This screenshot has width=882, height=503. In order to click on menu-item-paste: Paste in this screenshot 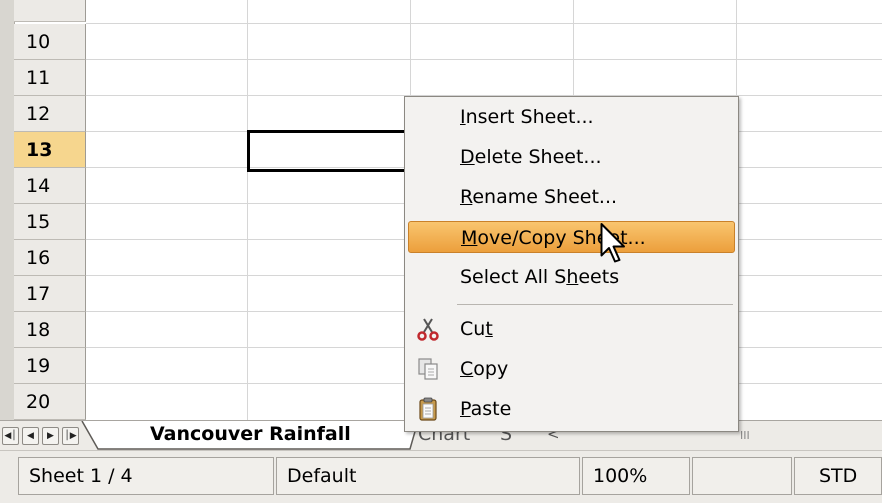, I will do `click(571, 409)`.